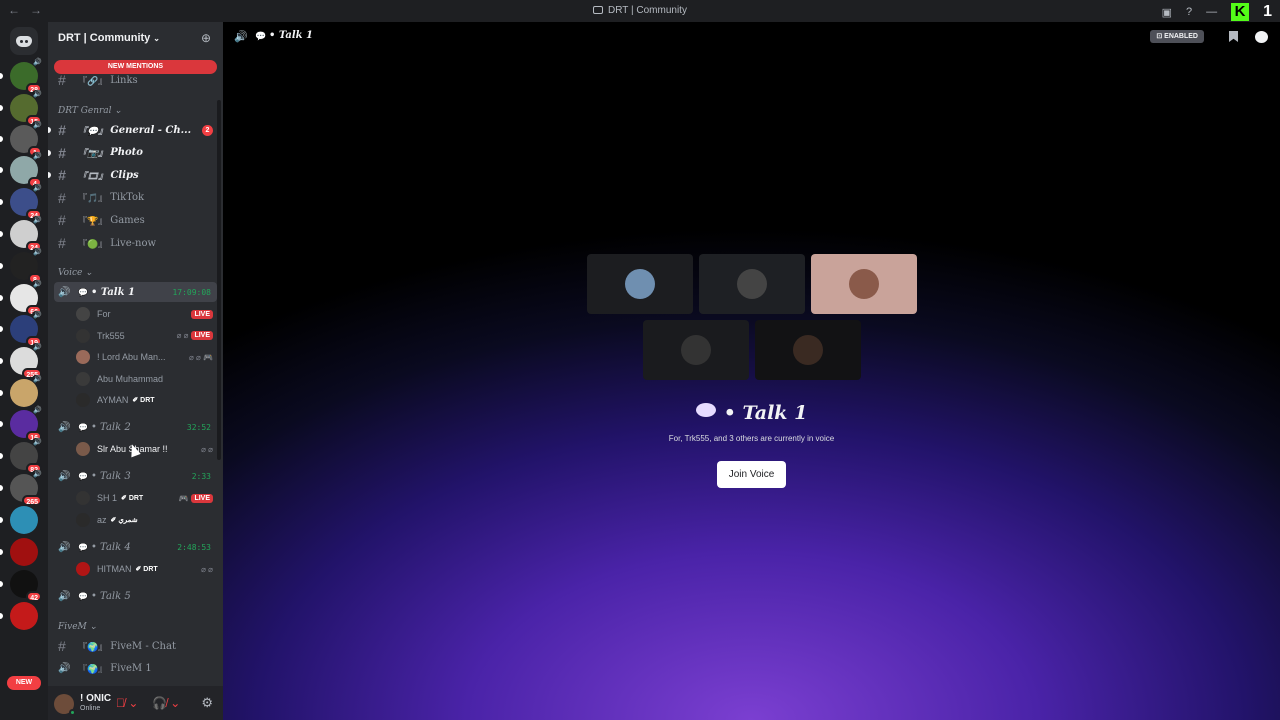 The image size is (1280, 720). I want to click on member-name: Abu Muhammad, so click(130, 378).